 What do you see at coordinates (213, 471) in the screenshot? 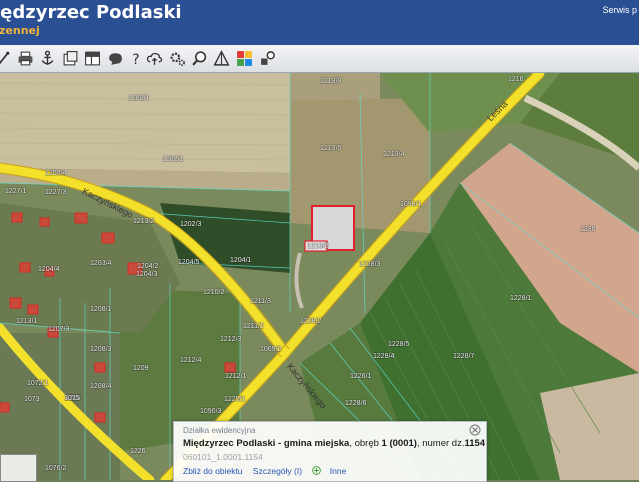
I see `zoom-to-object-link: Zbliż do obiektu` at bounding box center [213, 471].